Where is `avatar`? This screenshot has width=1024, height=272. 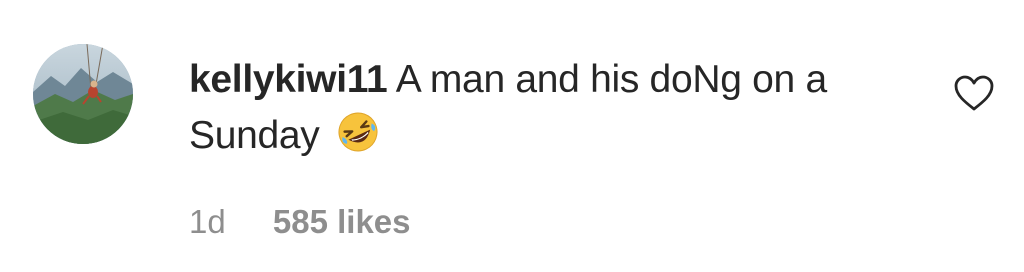 avatar is located at coordinates (83, 94).